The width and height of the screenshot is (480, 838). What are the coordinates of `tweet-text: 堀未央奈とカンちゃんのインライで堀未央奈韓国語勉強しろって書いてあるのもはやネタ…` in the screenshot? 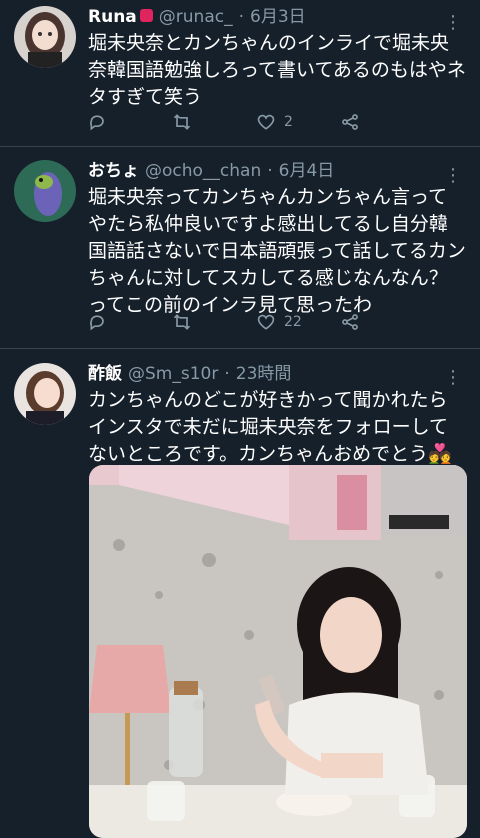 It's located at (277, 70).